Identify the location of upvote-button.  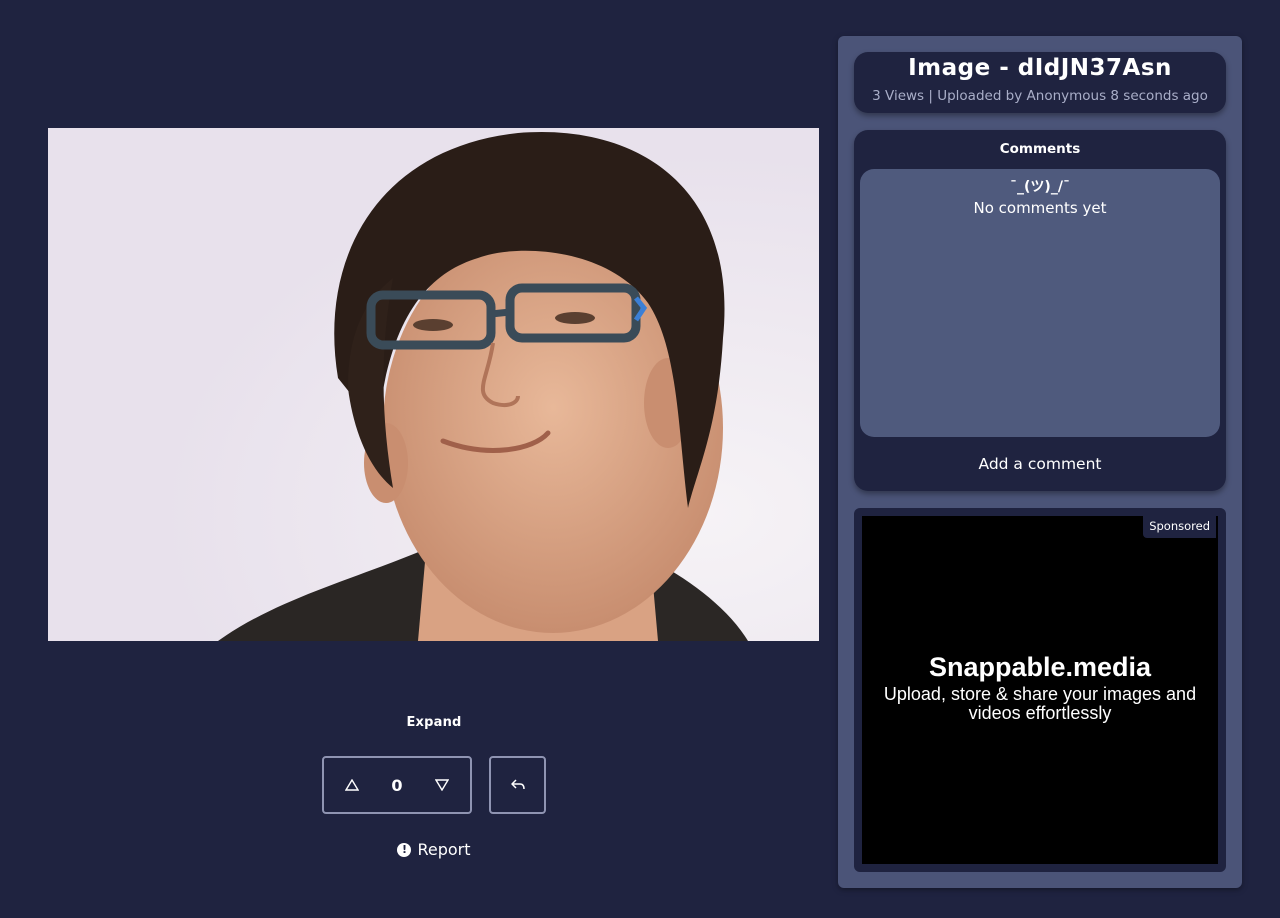
(352, 785).